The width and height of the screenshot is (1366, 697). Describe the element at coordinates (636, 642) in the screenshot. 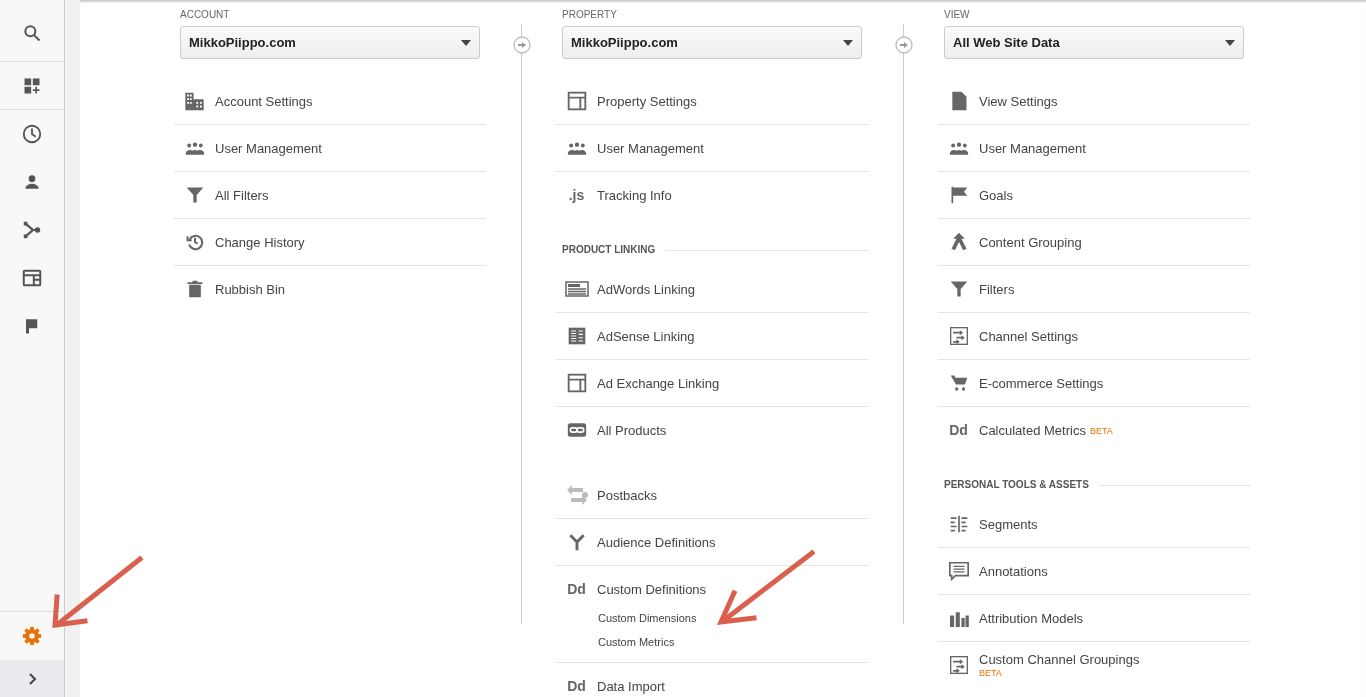

I see `submenu-item: Custom Metrics` at that location.